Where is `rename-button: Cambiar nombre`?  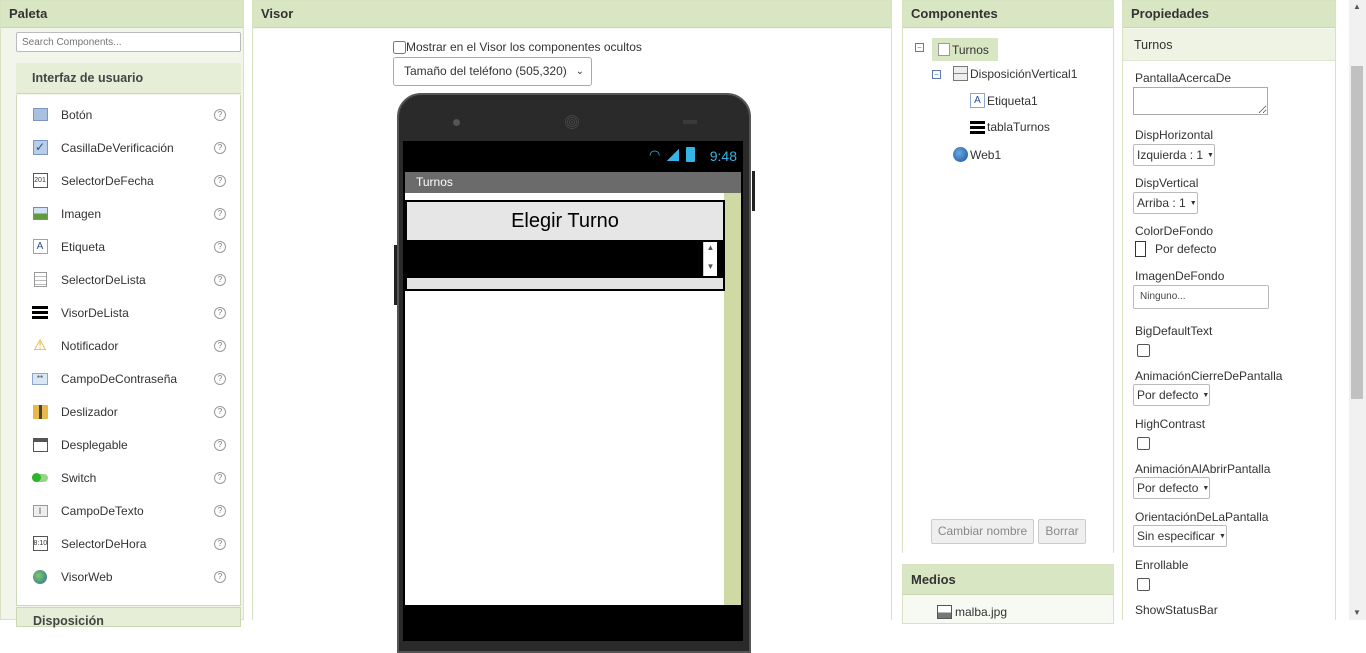
rename-button: Cambiar nombre is located at coordinates (982, 531).